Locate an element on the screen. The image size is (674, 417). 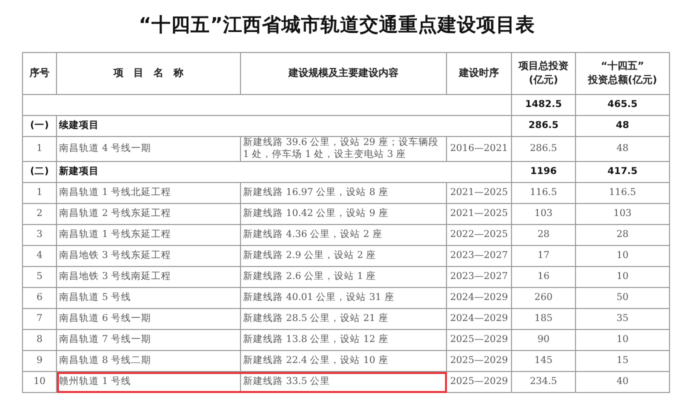
table-cell: 6 is located at coordinates (39, 297).